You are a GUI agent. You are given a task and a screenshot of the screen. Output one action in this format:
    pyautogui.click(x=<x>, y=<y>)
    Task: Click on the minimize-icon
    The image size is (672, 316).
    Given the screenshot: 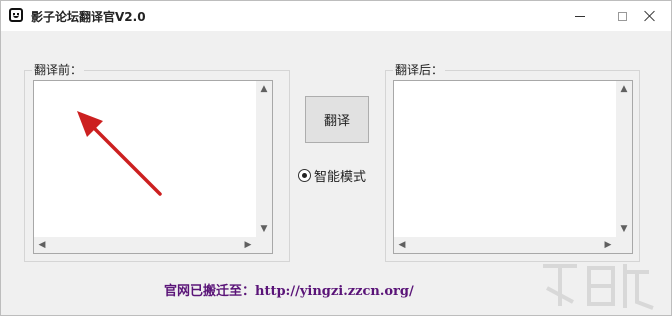 What is the action you would take?
    pyautogui.click(x=580, y=16)
    